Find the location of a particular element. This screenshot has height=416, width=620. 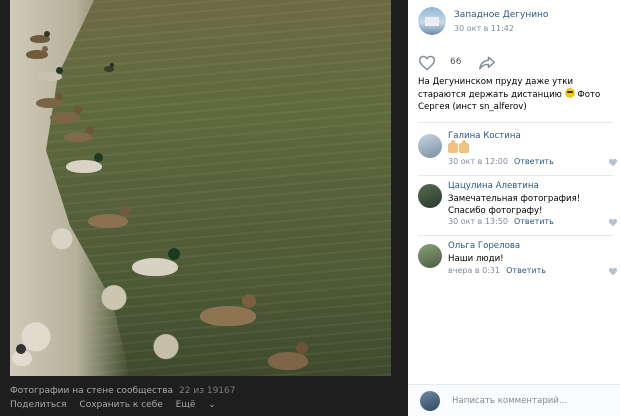

comment-text is located at coordinates (533, 148).